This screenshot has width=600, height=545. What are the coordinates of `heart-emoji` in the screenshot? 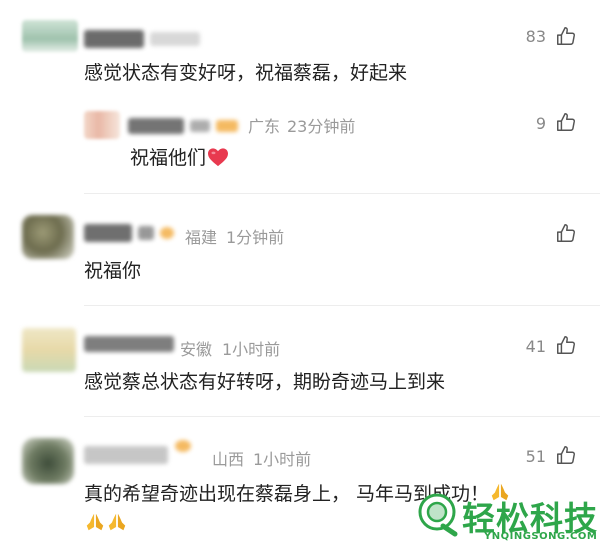 It's located at (218, 157).